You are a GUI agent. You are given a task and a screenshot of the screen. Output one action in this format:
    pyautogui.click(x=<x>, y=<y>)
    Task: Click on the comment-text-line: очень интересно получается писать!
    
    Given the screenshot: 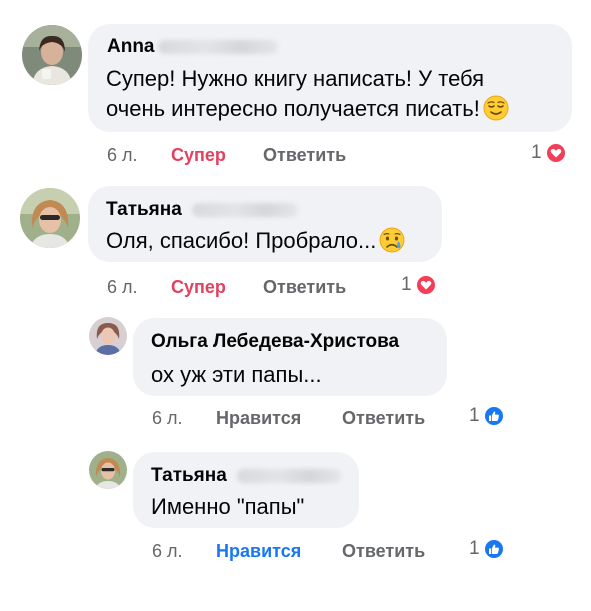 What is the action you would take?
    pyautogui.click(x=307, y=109)
    